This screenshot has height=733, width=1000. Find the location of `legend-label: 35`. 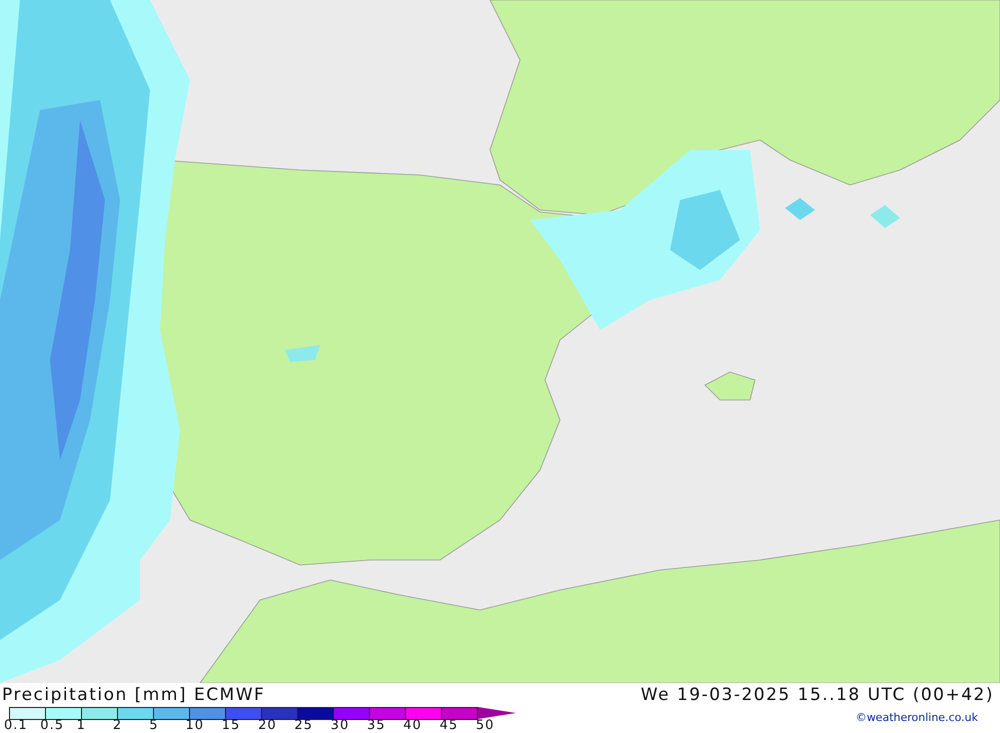

legend-label: 35 is located at coordinates (376, 725).